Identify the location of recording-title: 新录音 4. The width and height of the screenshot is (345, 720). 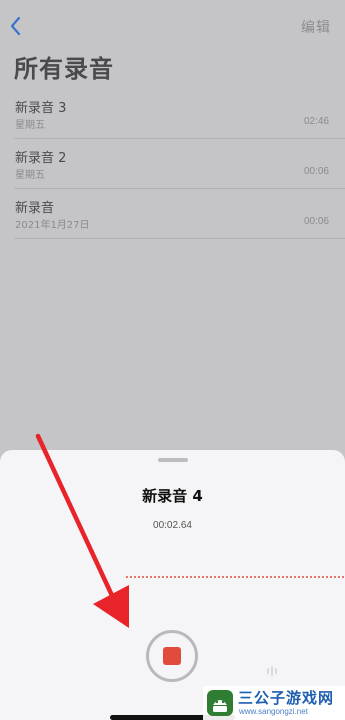
(172, 496).